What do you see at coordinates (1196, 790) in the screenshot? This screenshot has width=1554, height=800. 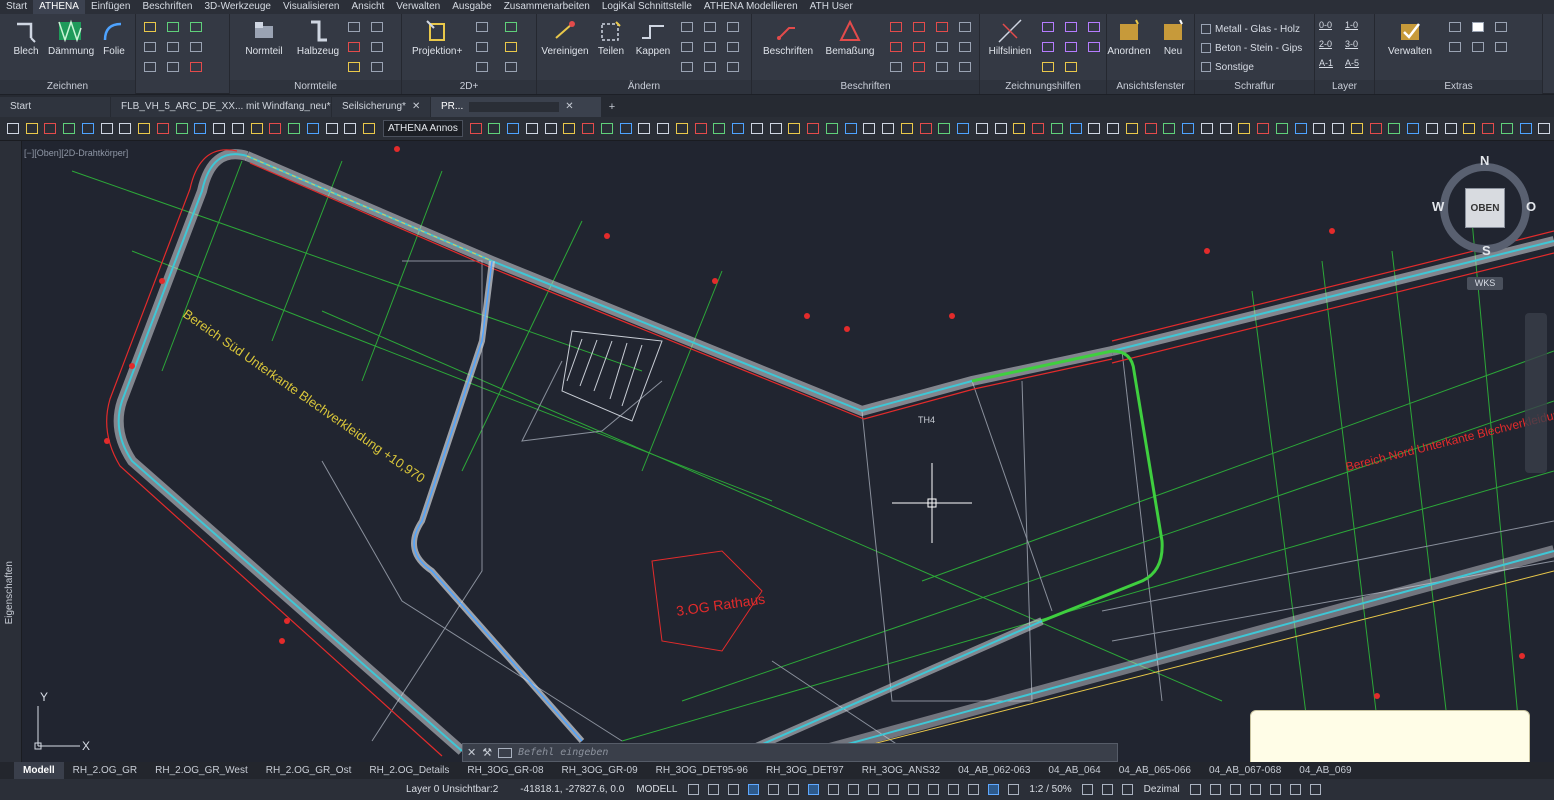 I see `quick-properties-icon` at bounding box center [1196, 790].